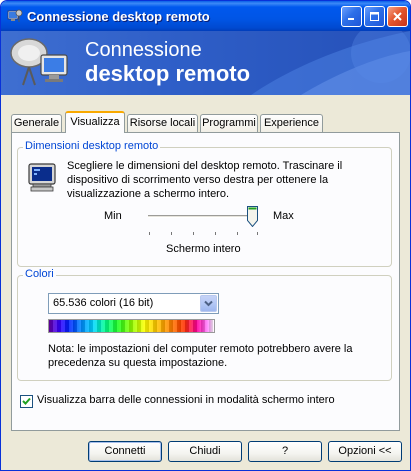 The image size is (411, 471). Describe the element at coordinates (203, 249) in the screenshot. I see `slider-current-value: Schermo intero` at that location.